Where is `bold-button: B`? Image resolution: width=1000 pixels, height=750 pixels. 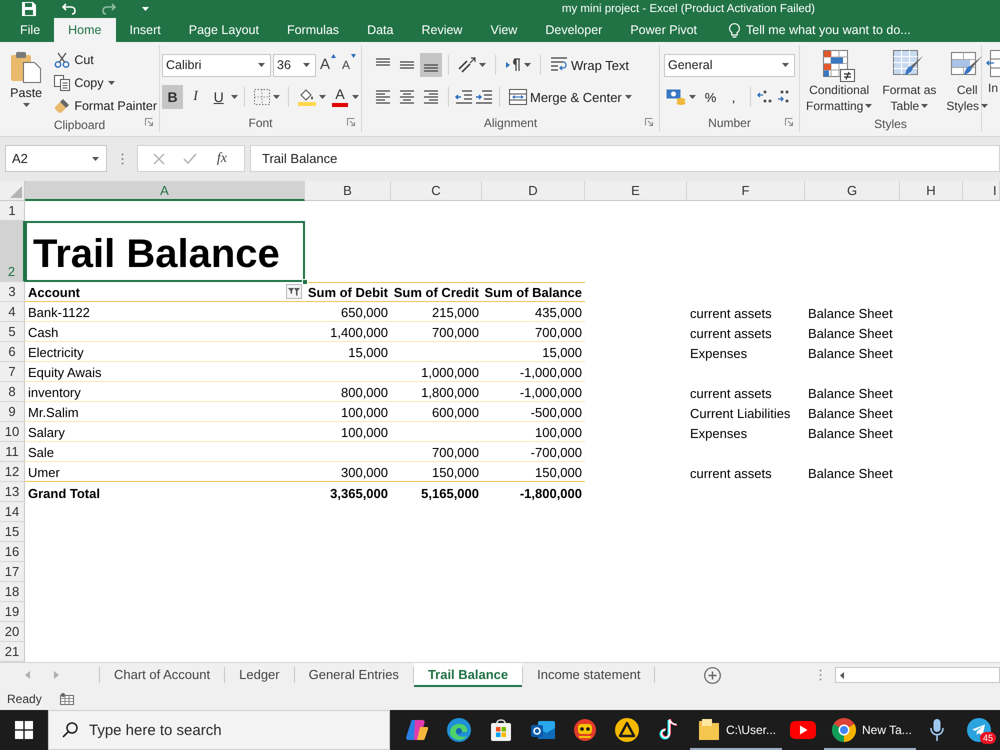 bold-button: B is located at coordinates (173, 97).